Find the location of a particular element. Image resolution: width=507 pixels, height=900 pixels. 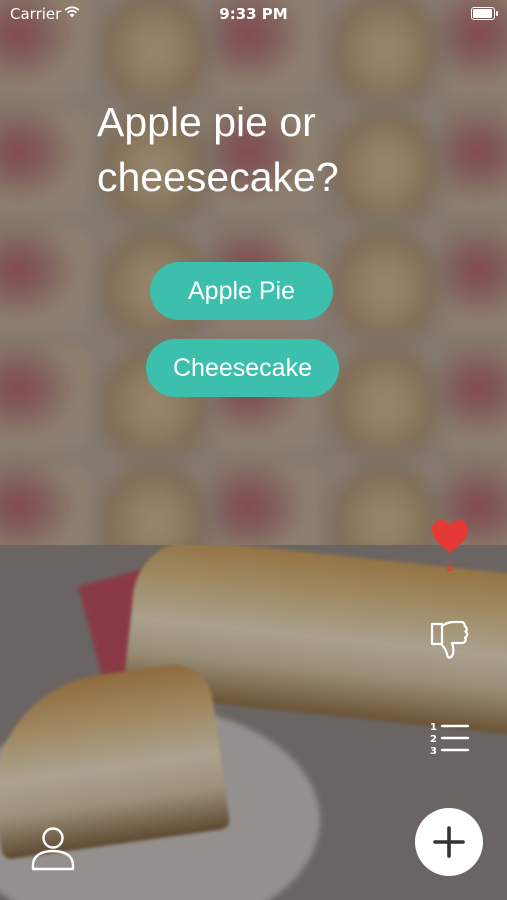

clock: 9:33 PM is located at coordinates (253, 14).